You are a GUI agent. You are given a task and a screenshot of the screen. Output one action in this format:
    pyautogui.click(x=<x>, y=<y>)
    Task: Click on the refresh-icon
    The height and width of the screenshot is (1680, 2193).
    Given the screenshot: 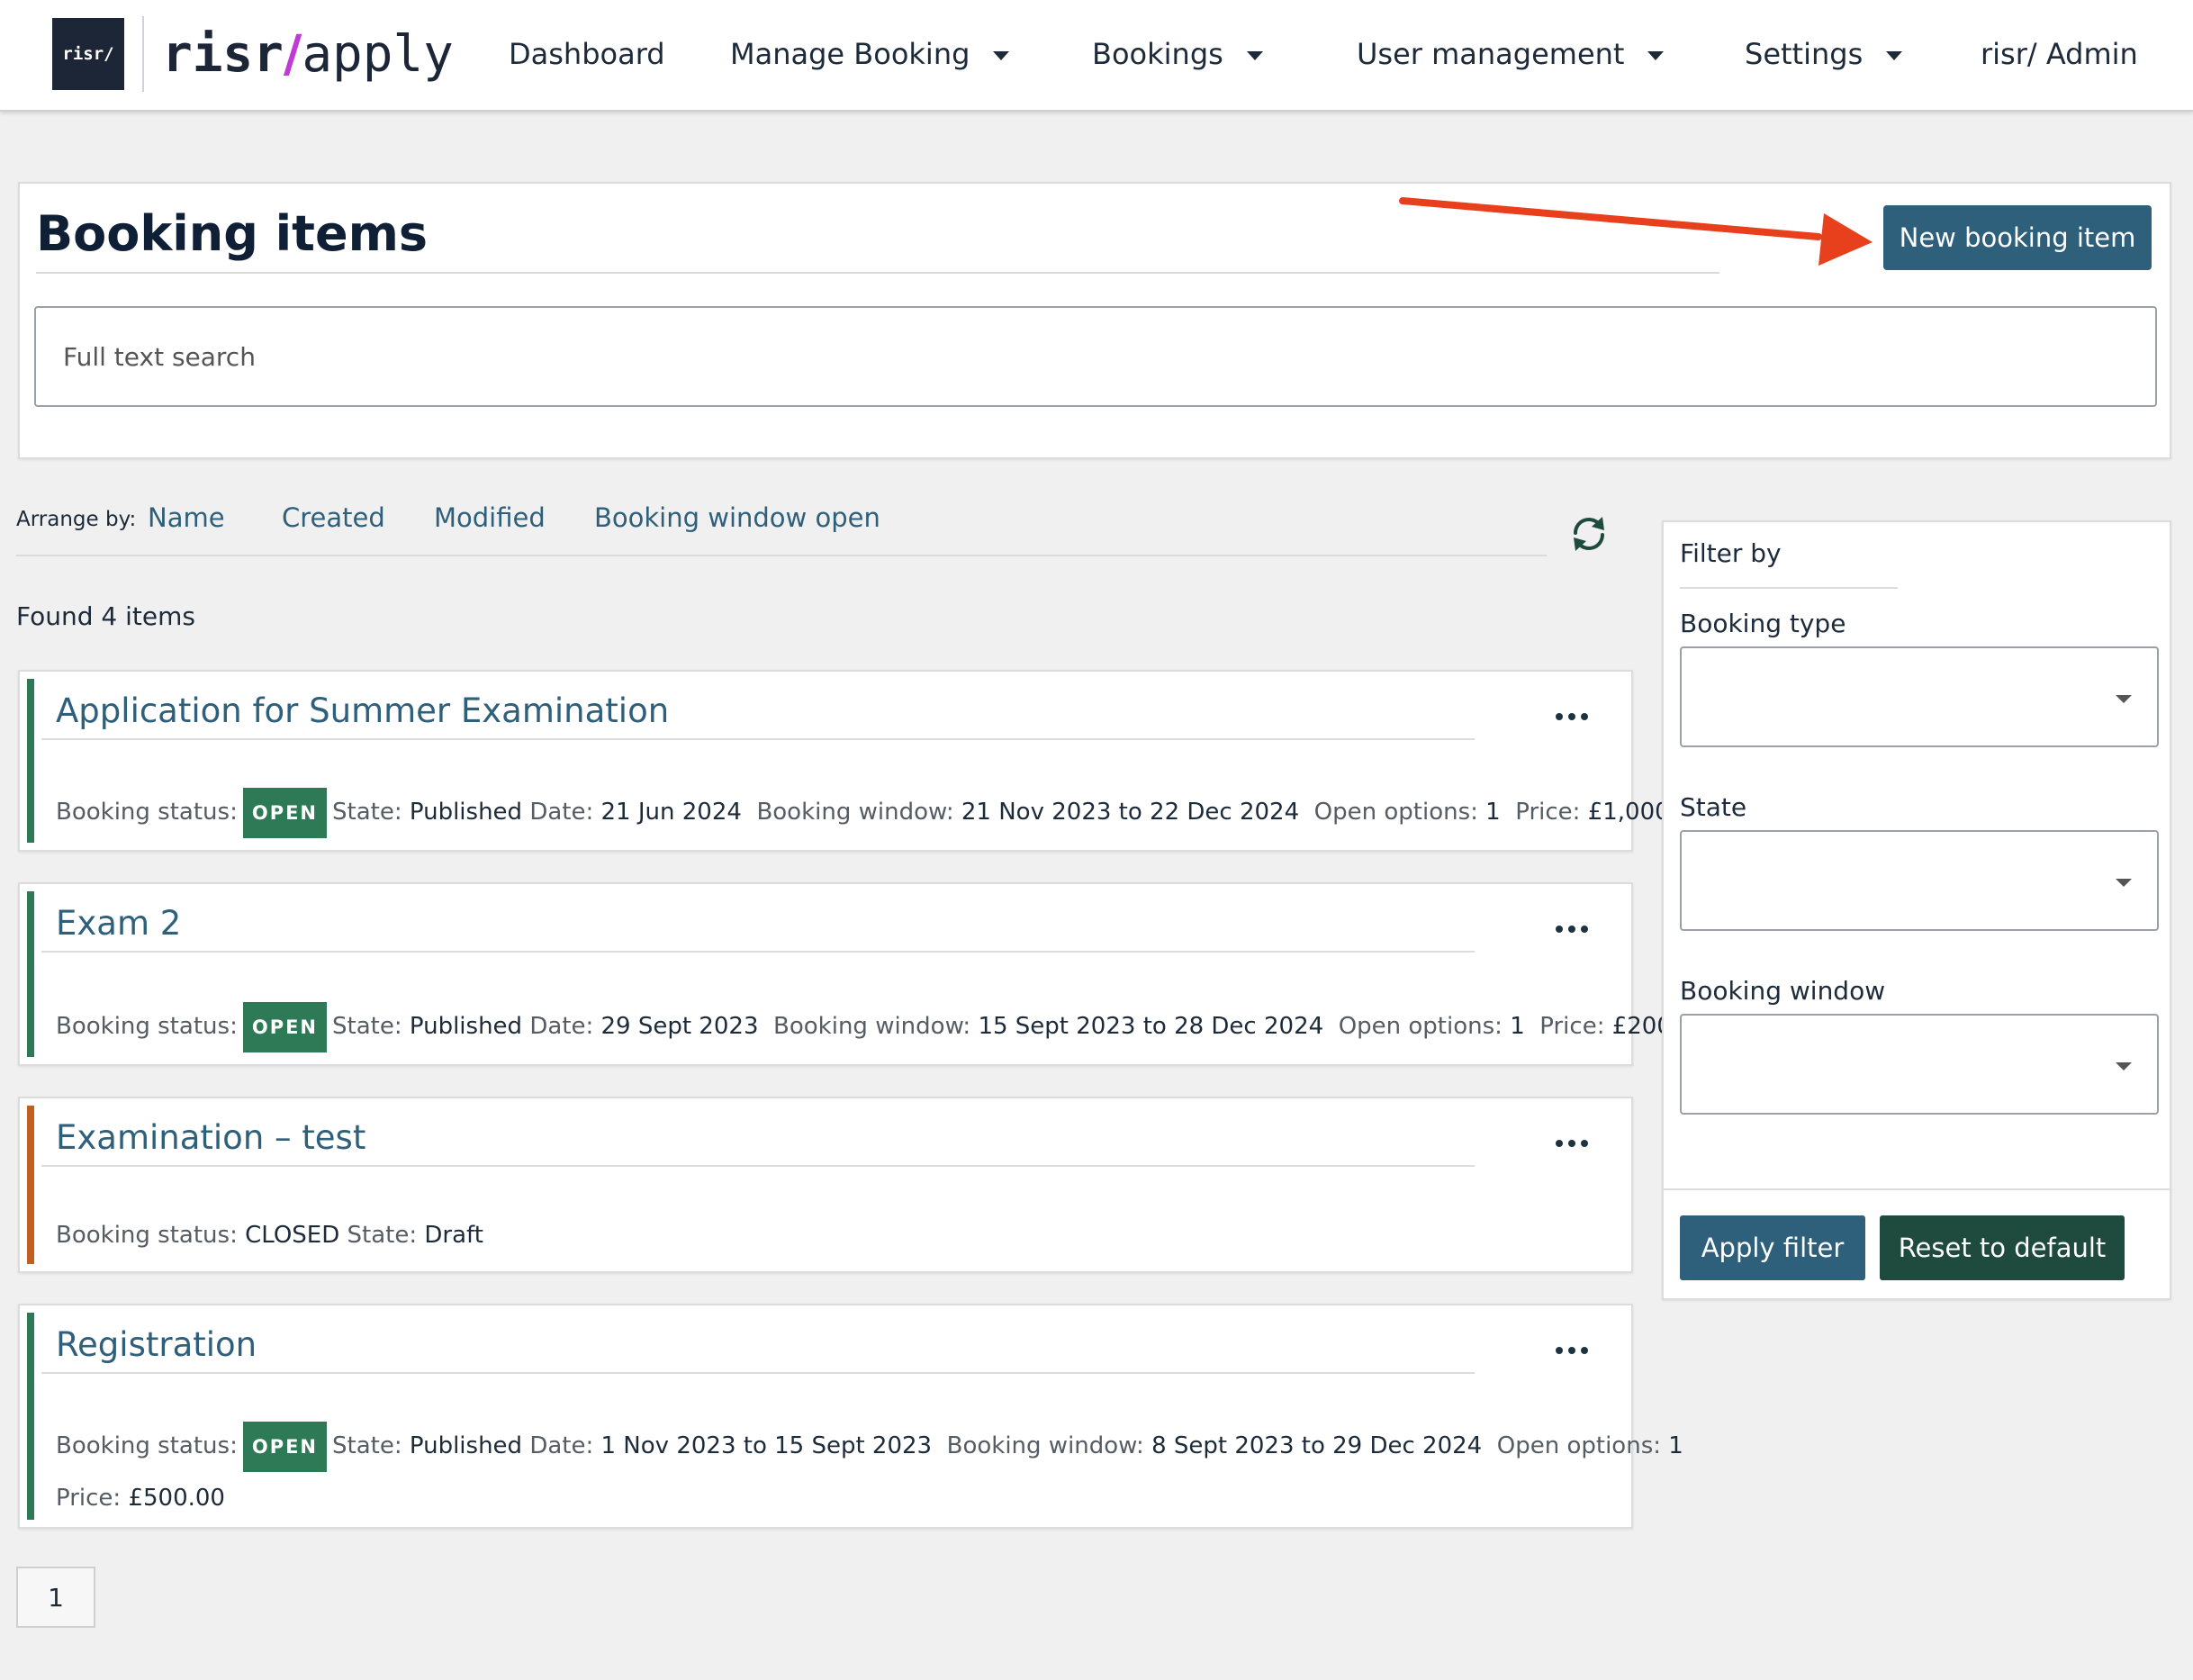 What is the action you would take?
    pyautogui.click(x=1589, y=534)
    